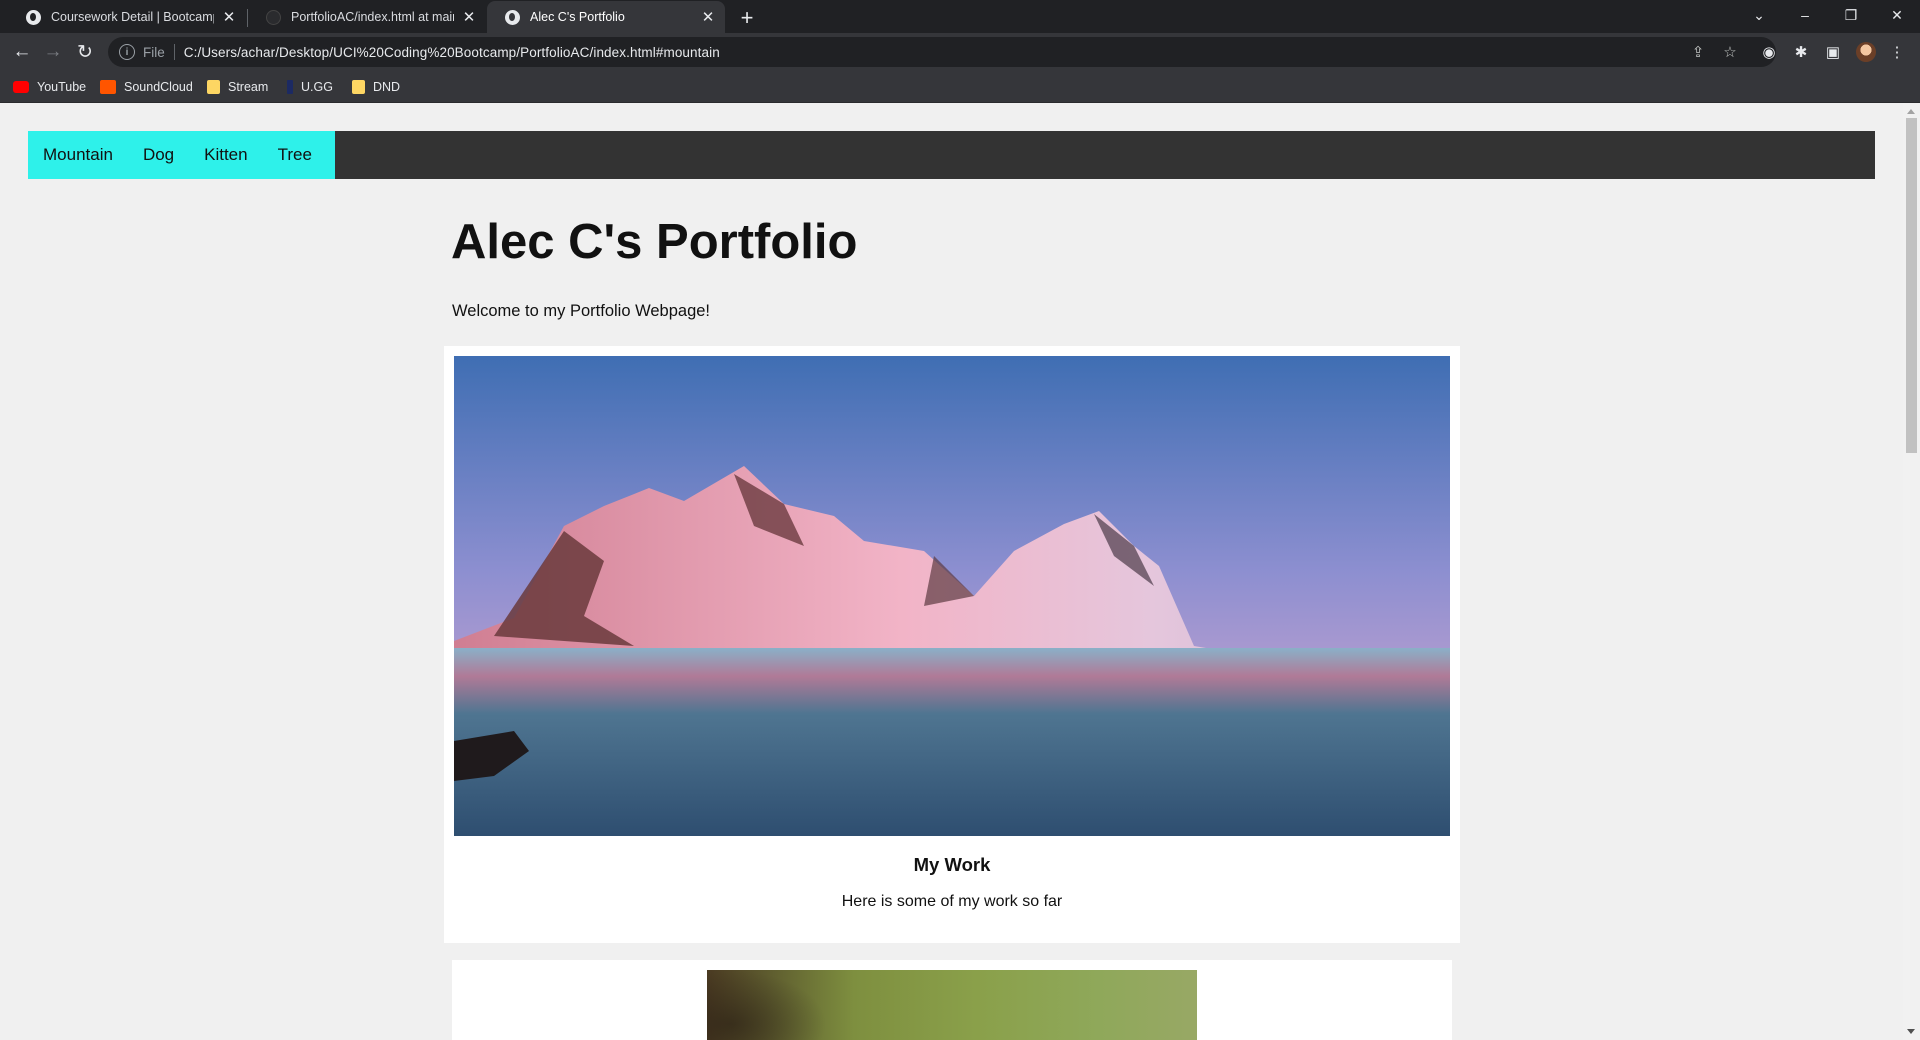 This screenshot has width=1920, height=1040. What do you see at coordinates (290, 87) in the screenshot?
I see `ugg-icon` at bounding box center [290, 87].